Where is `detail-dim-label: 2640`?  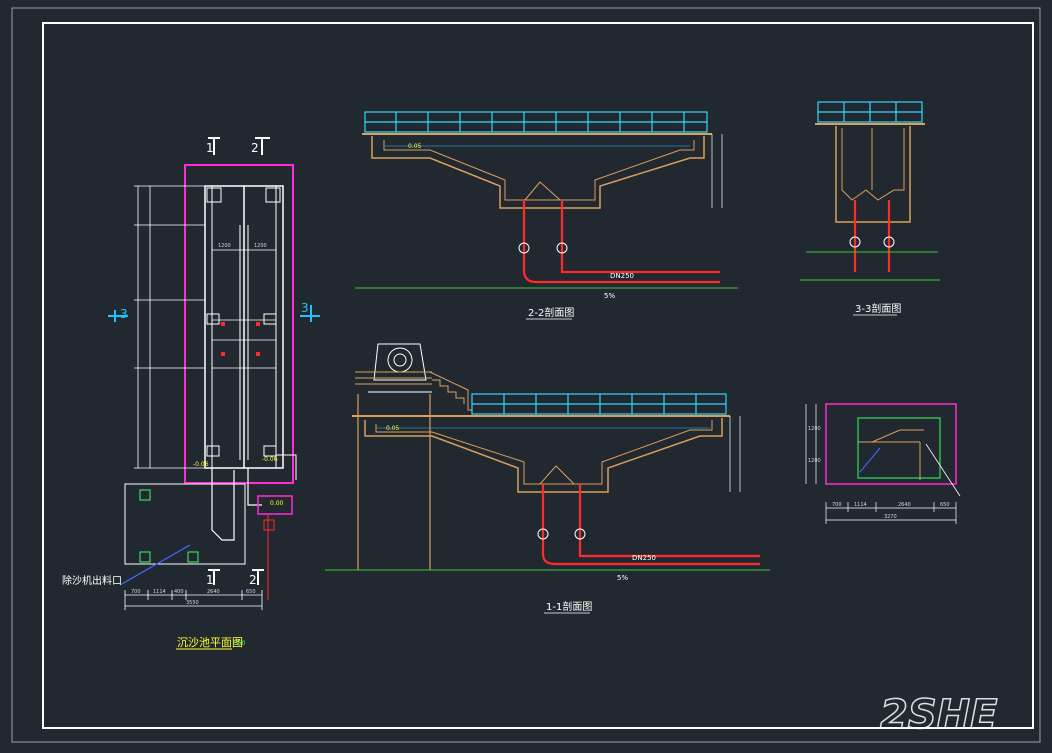
detail-dim-label: 2640 is located at coordinates (904, 505).